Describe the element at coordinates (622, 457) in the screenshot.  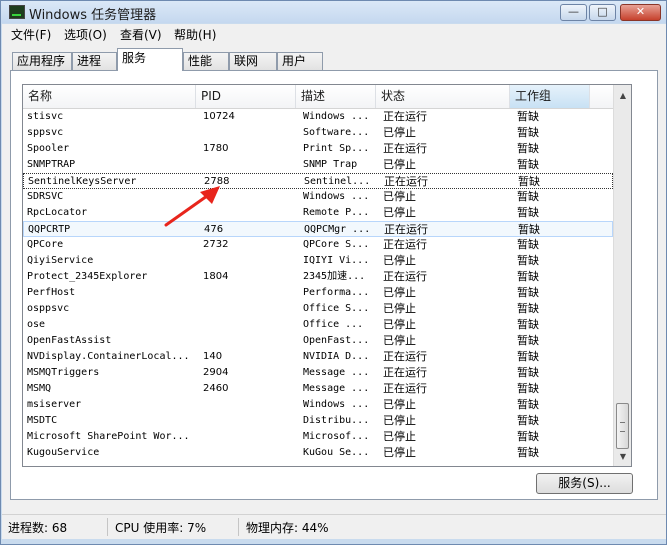
I see `scroll-down-arrow-icon: ▼` at that location.